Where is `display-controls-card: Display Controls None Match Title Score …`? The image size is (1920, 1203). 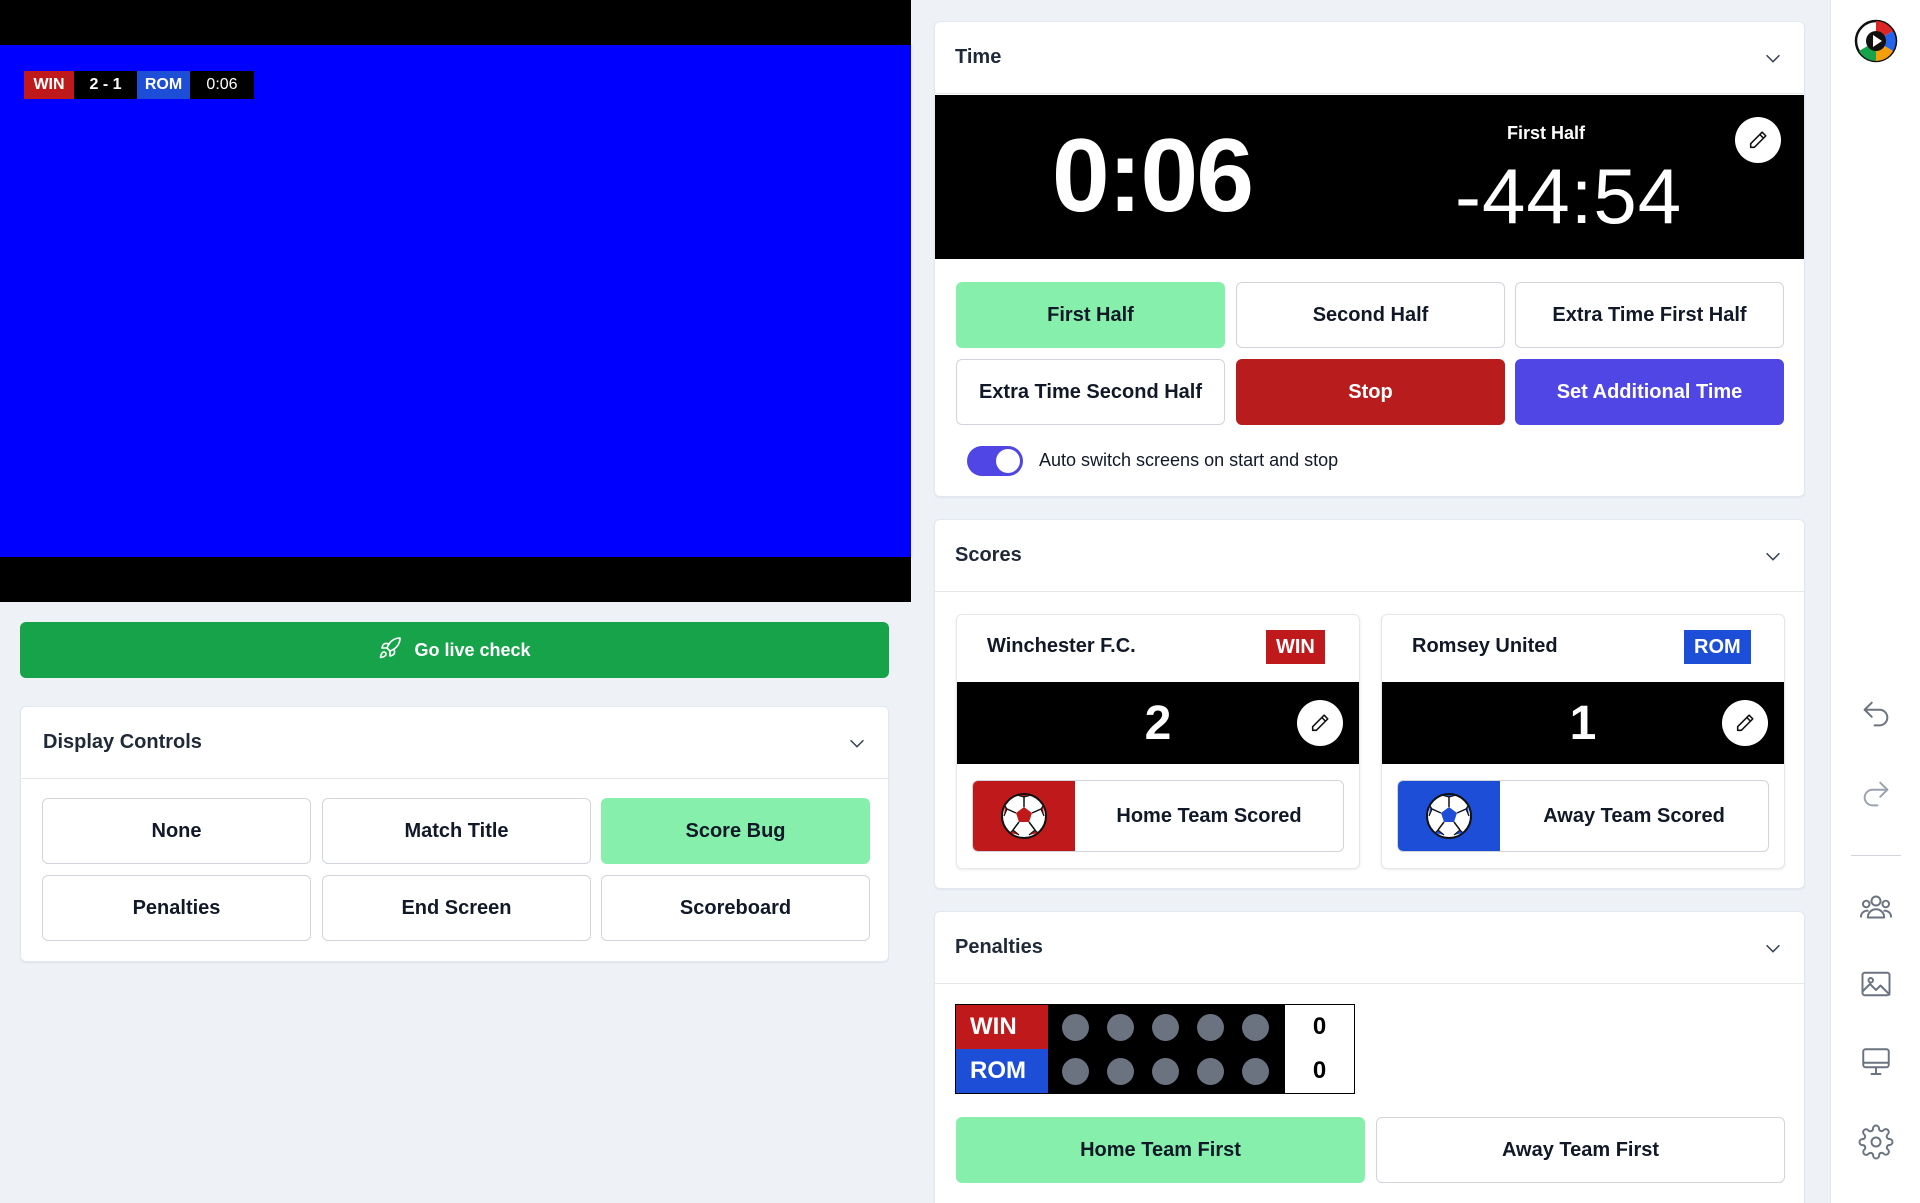 display-controls-card: Display Controls None Match Title Score … is located at coordinates (454, 834).